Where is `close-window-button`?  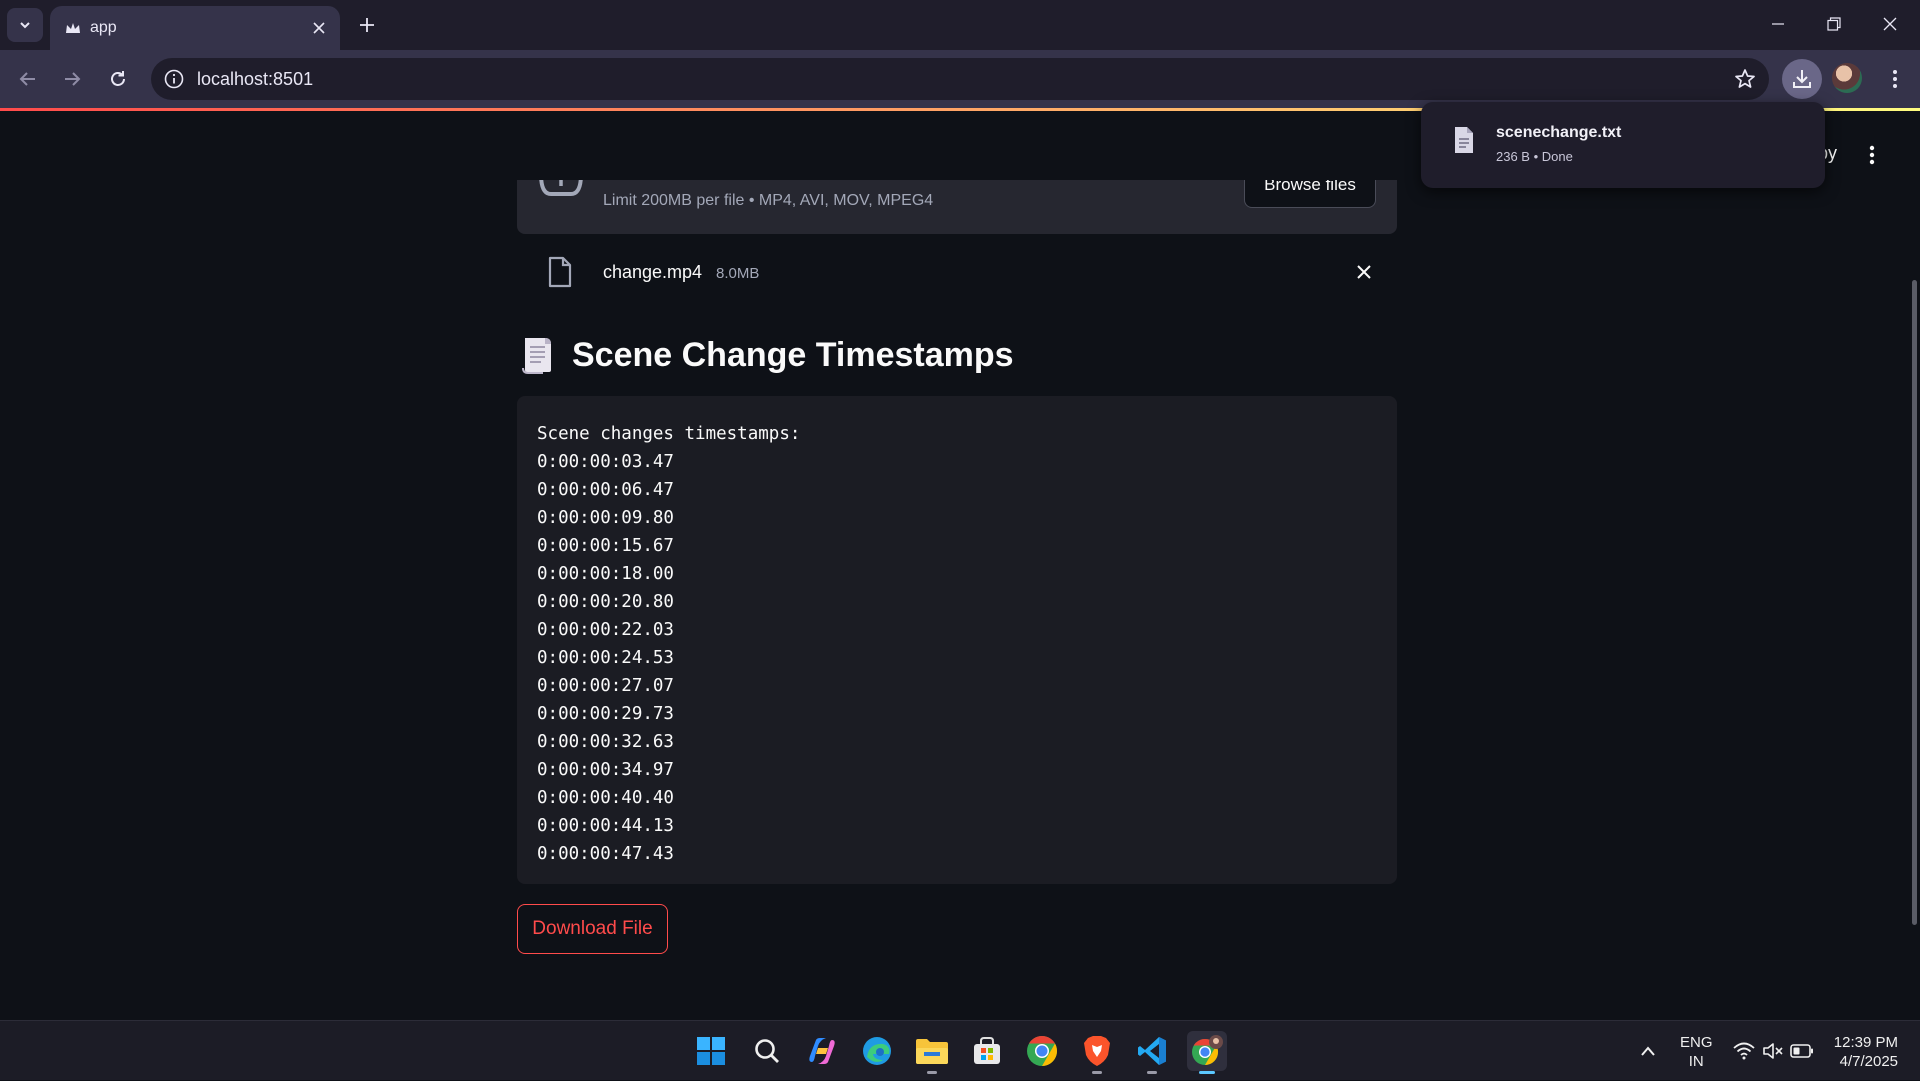
close-window-button is located at coordinates (1890, 24).